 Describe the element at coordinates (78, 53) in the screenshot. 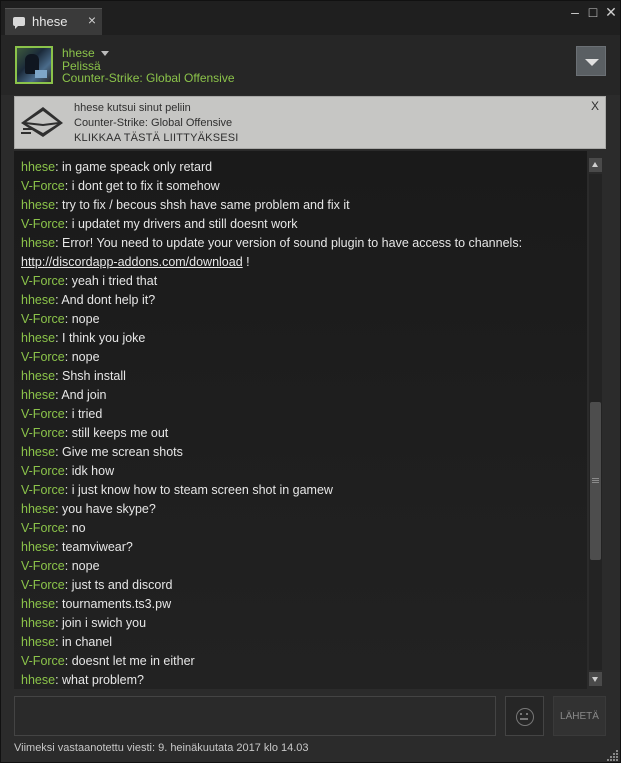

I see `friend-name: hhese` at that location.